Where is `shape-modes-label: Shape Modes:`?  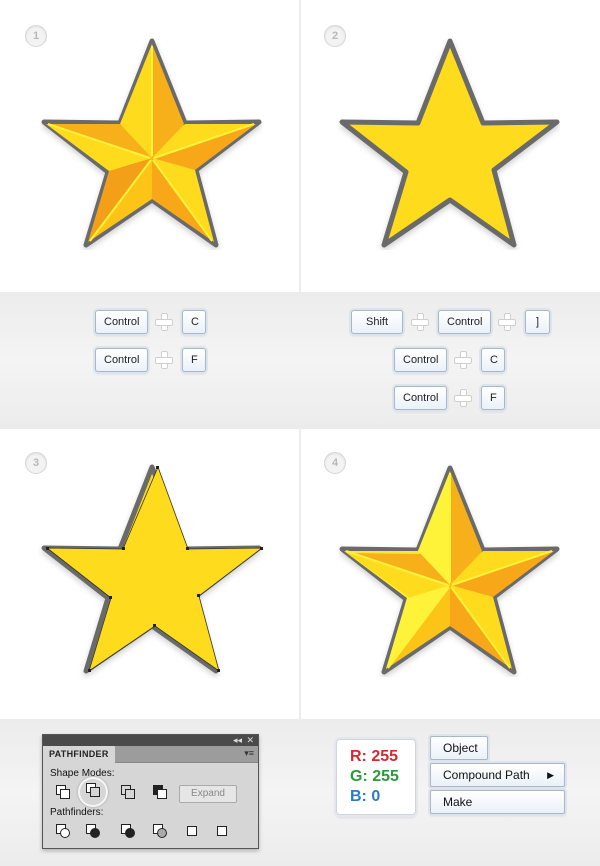
shape-modes-label: Shape Modes: is located at coordinates (82, 773).